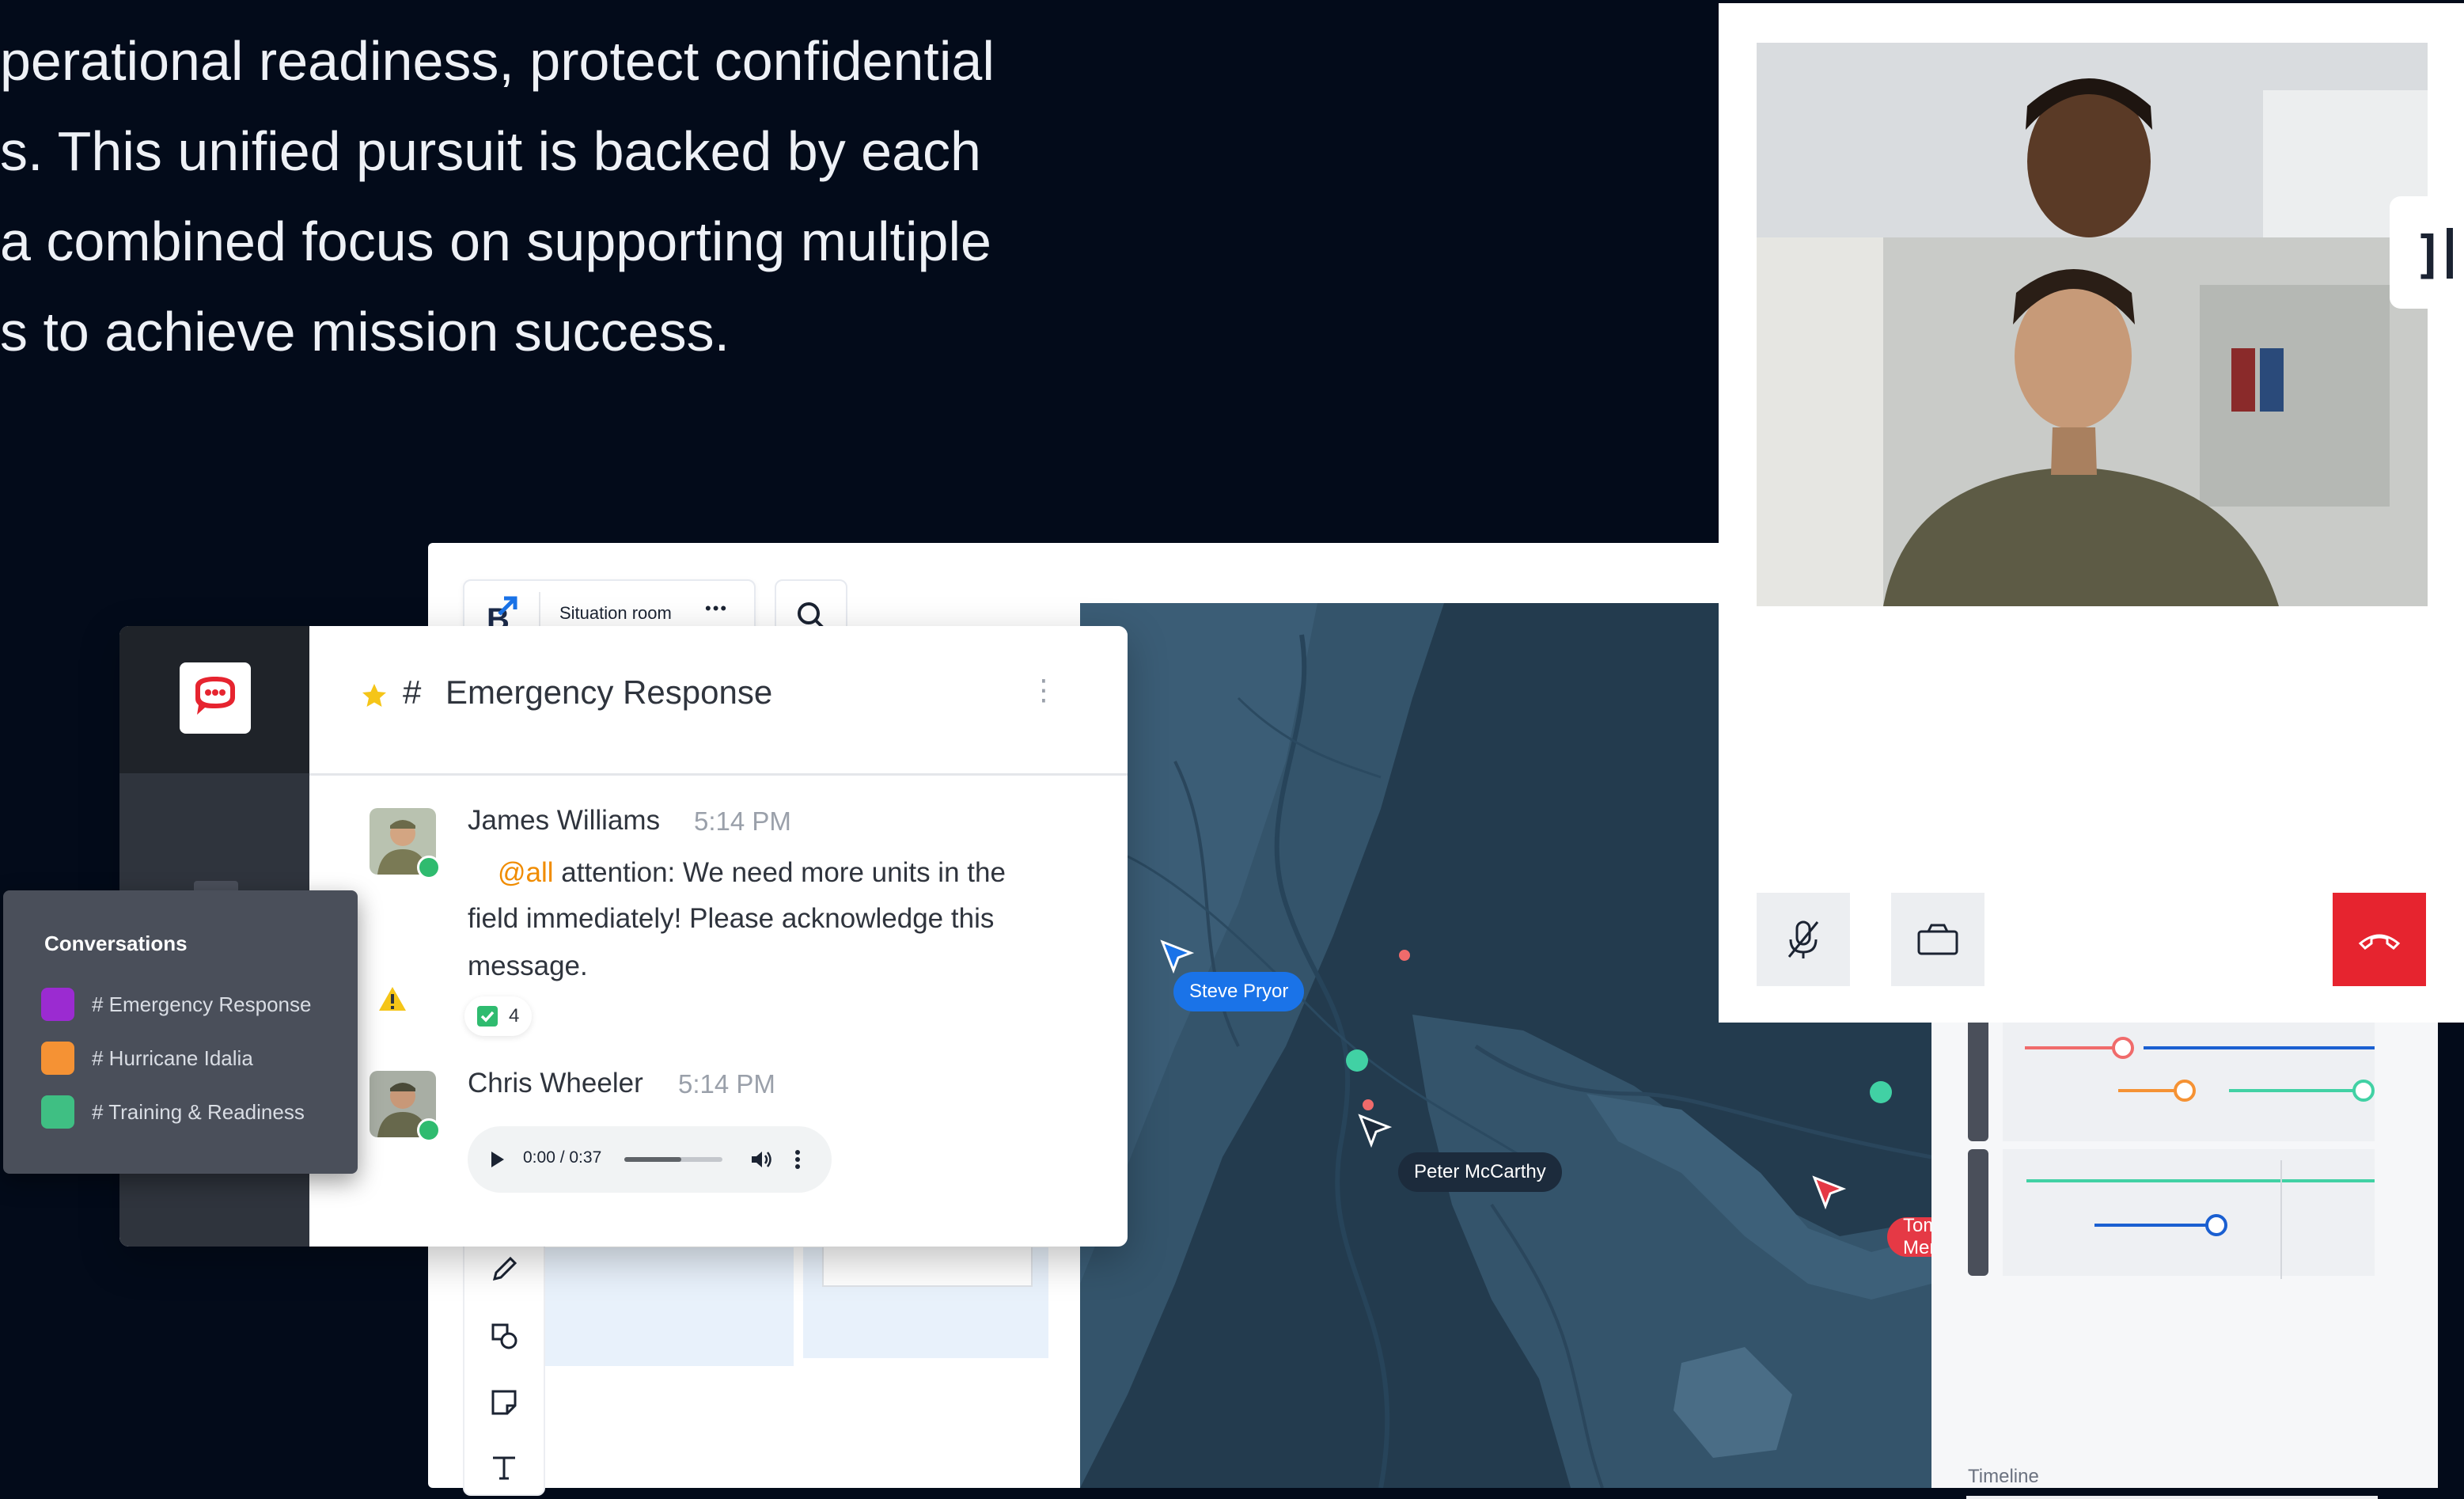 Image resolution: width=2464 pixels, height=1499 pixels. I want to click on user-tag-steve-pryor: Steve Pryor, so click(1239, 991).